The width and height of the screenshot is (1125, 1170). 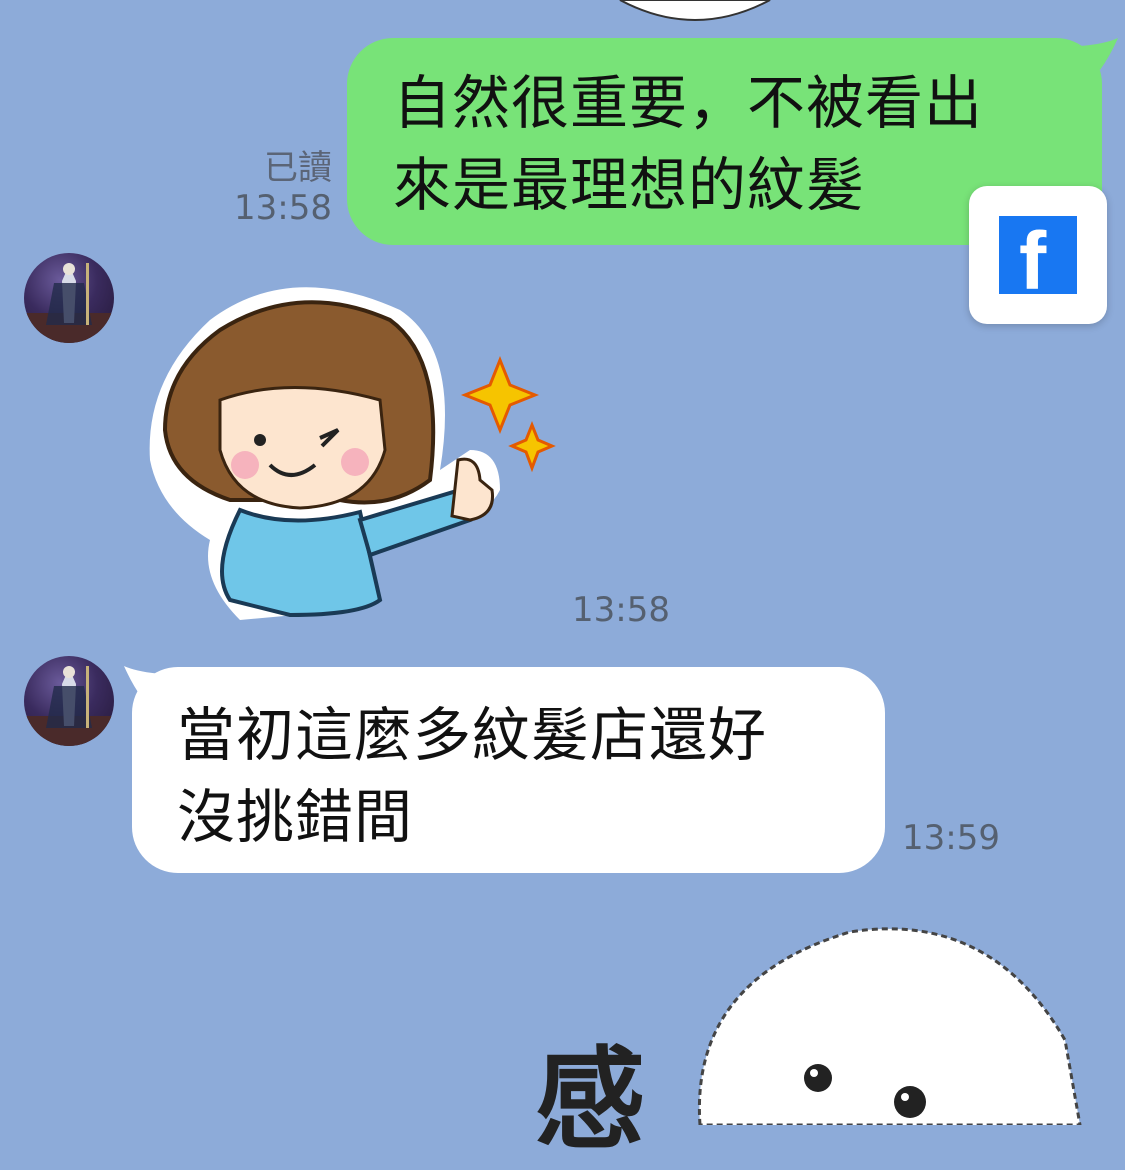 What do you see at coordinates (1038, 255) in the screenshot?
I see `facebook-icon: f` at bounding box center [1038, 255].